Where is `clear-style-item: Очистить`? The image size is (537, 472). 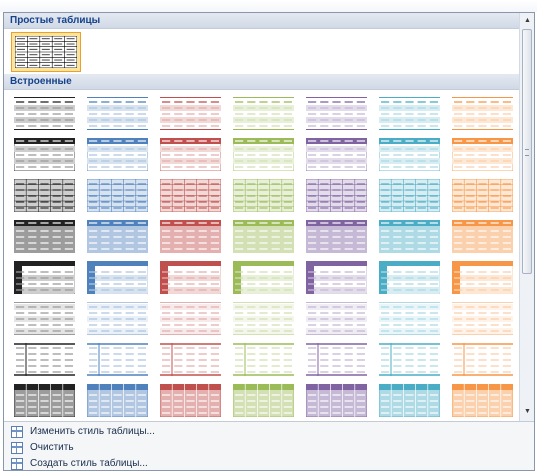 clear-style-item: Очистить is located at coordinates (269, 448).